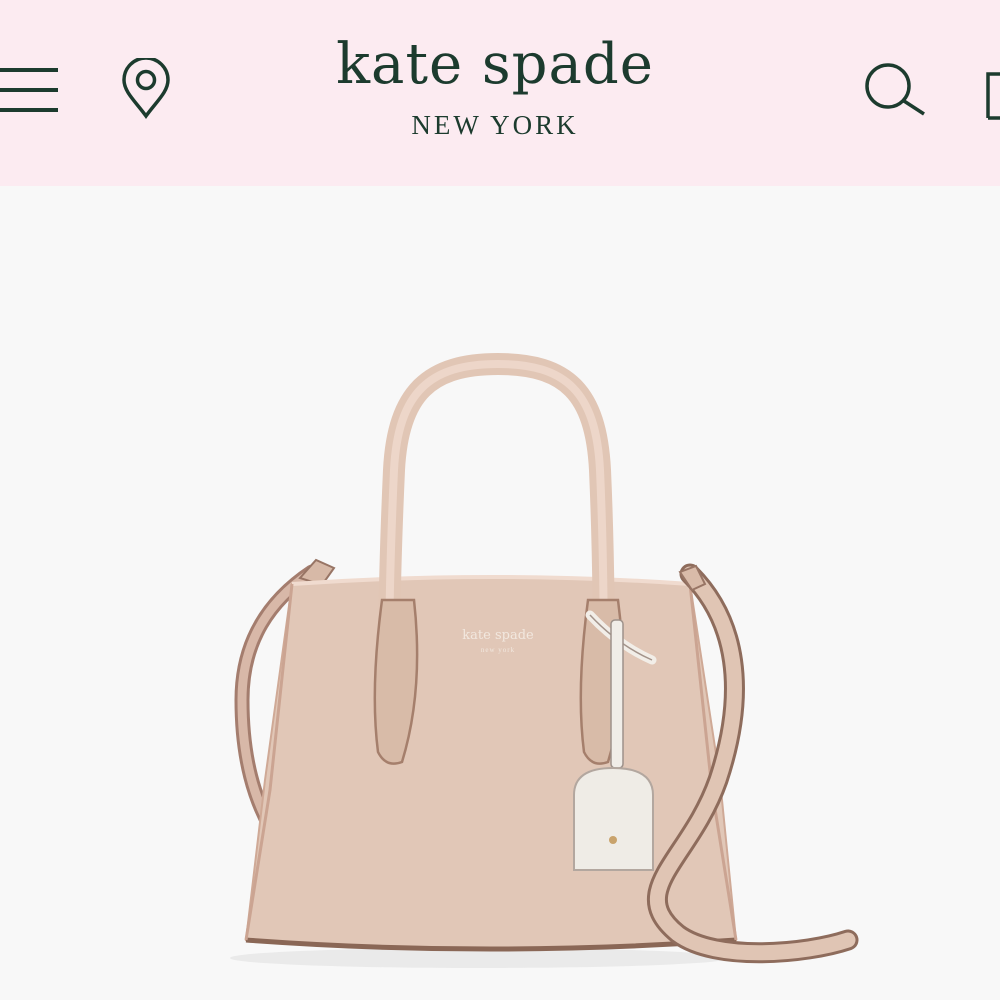 The height and width of the screenshot is (1000, 1000). I want to click on brand-logo-link: kate spade NEW YORK, so click(495, 85).